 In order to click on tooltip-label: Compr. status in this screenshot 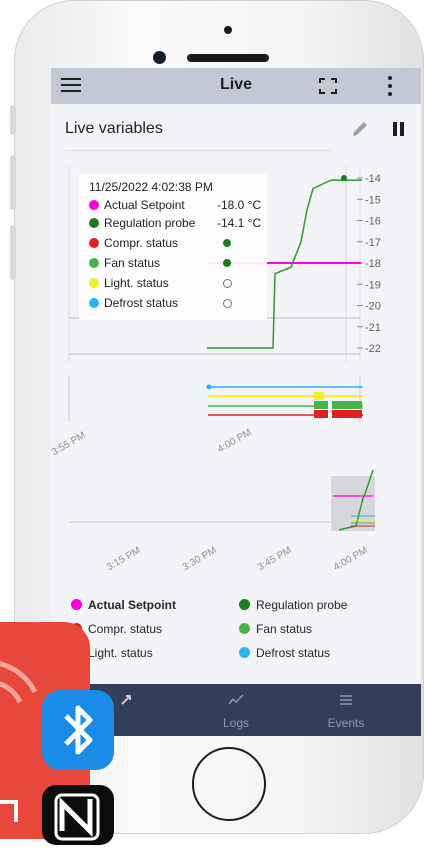, I will do `click(141, 243)`.